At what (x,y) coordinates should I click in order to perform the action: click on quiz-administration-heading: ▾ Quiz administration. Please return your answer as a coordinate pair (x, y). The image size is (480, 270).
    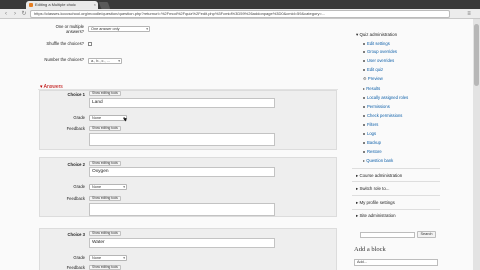
    Looking at the image, I should click on (376, 34).